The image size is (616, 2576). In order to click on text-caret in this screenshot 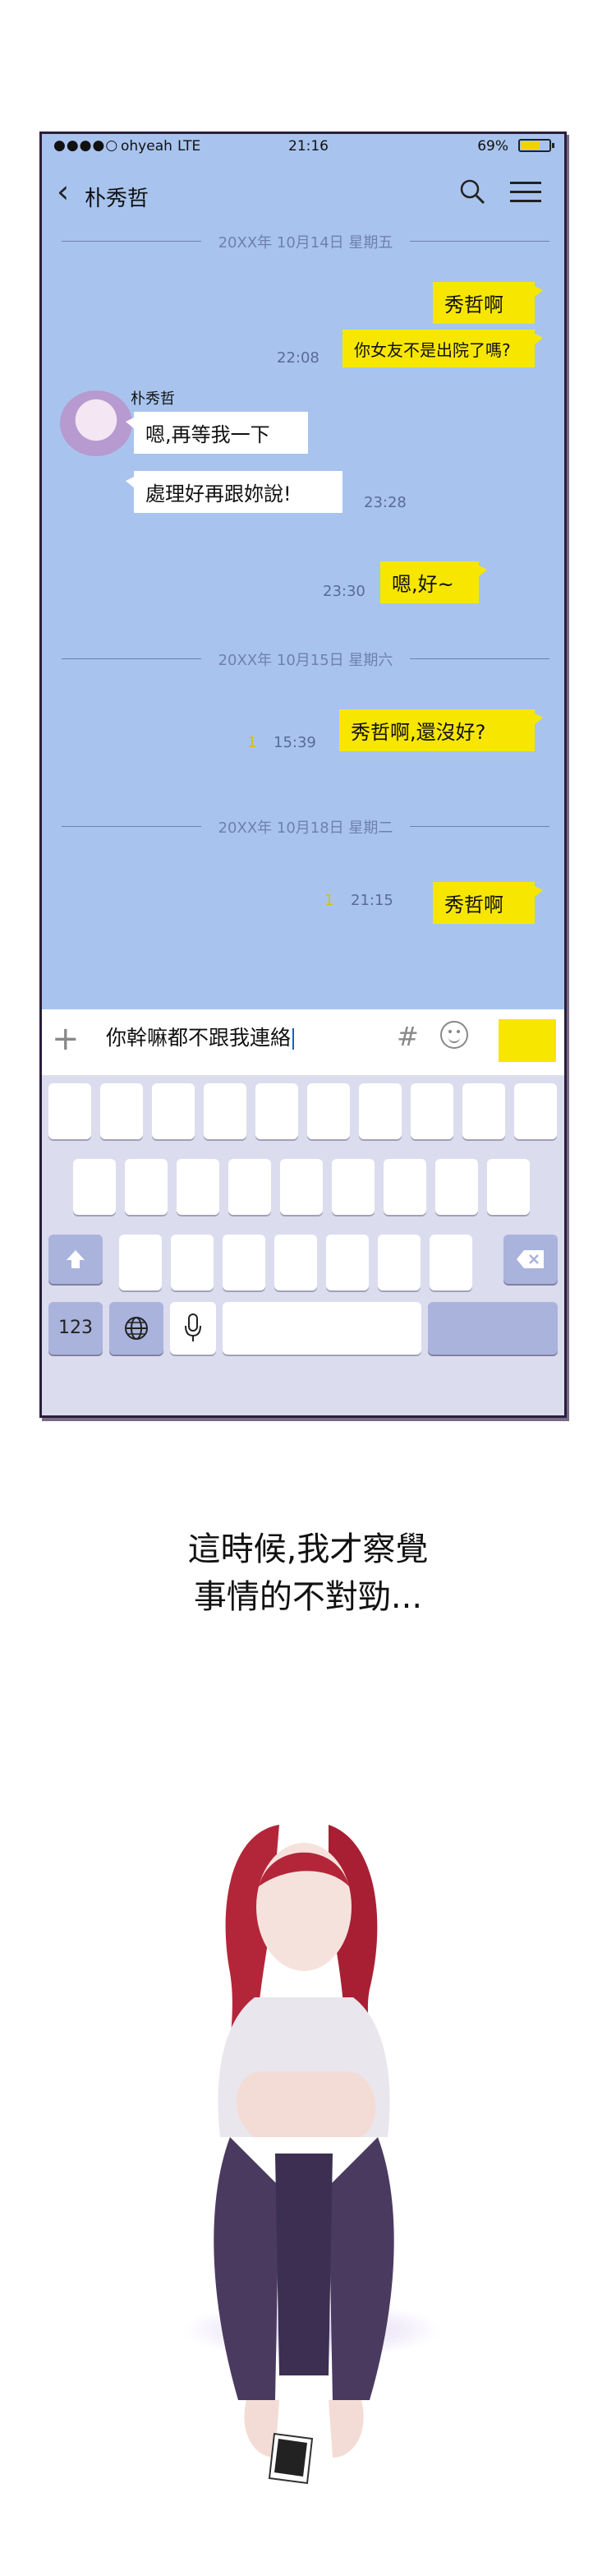, I will do `click(293, 1039)`.